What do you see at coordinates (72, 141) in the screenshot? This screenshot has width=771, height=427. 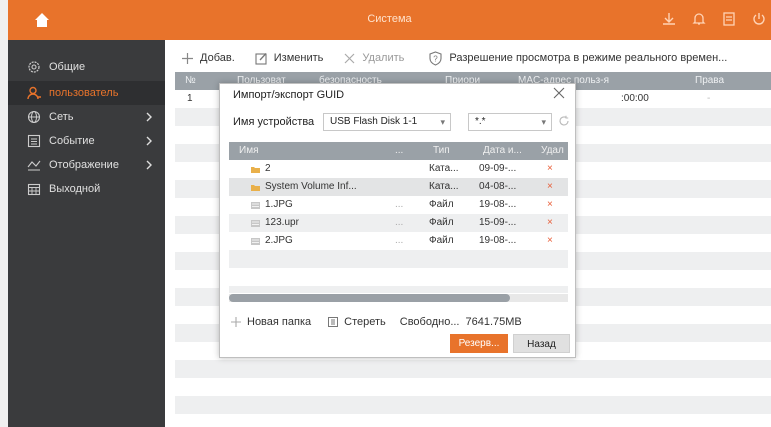 I see `sidebar-item-label: Событие` at bounding box center [72, 141].